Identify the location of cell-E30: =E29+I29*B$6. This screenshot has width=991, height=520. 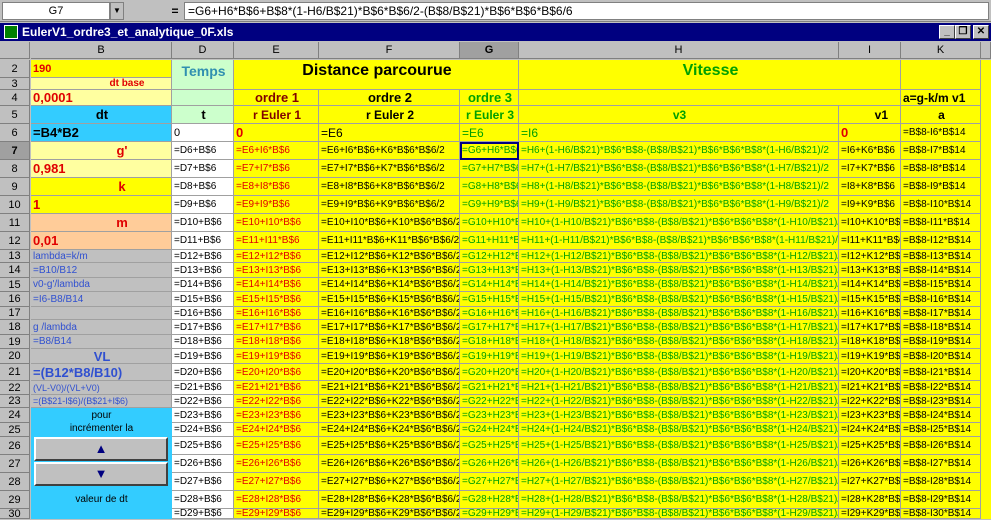
(276, 514).